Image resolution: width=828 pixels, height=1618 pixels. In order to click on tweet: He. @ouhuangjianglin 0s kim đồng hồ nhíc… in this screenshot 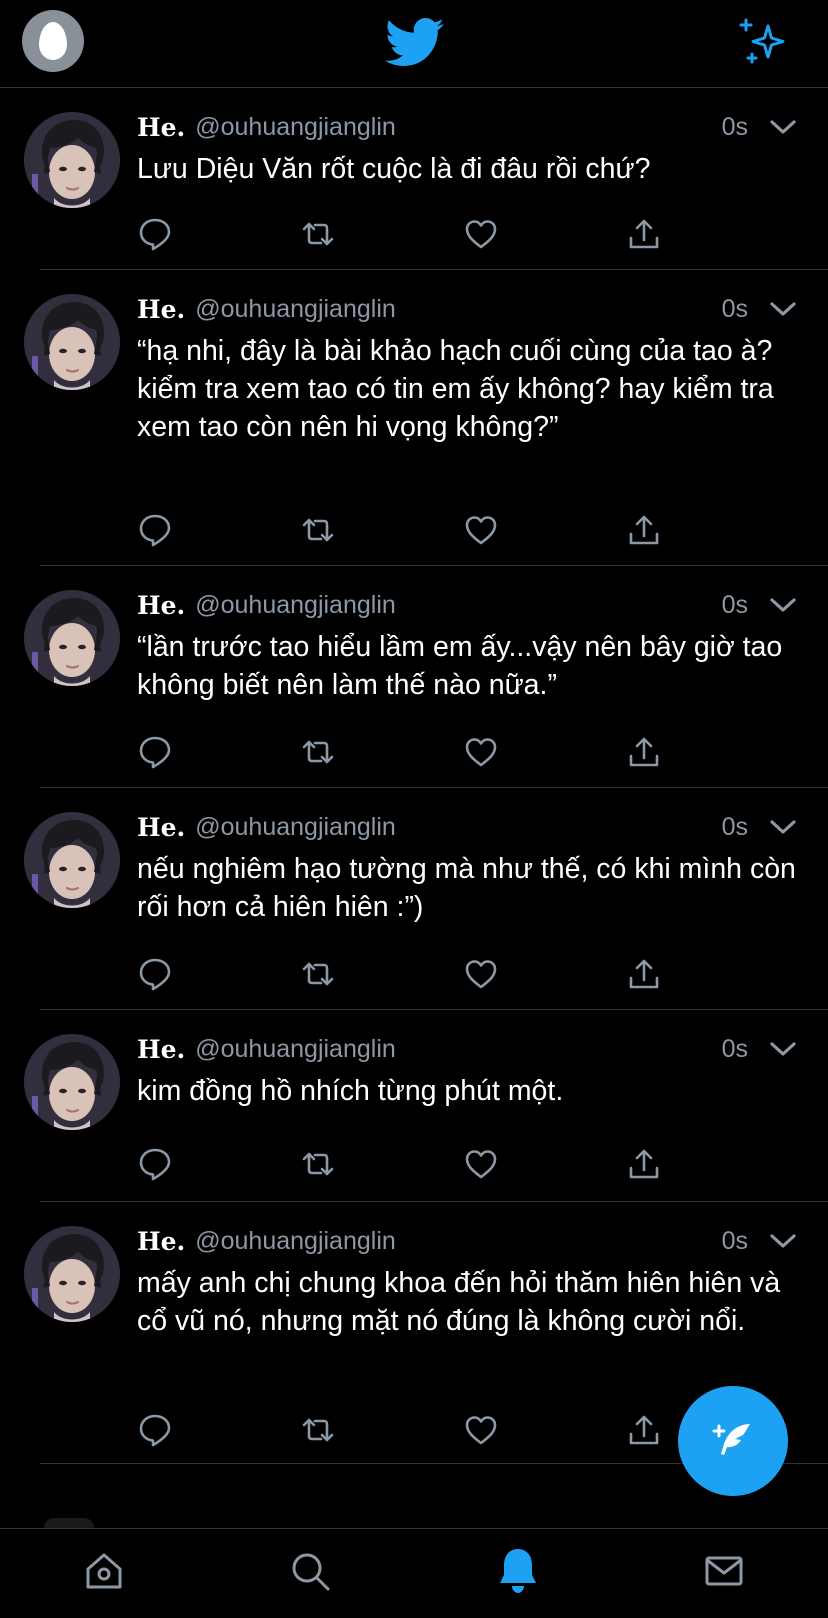, I will do `click(414, 1106)`.